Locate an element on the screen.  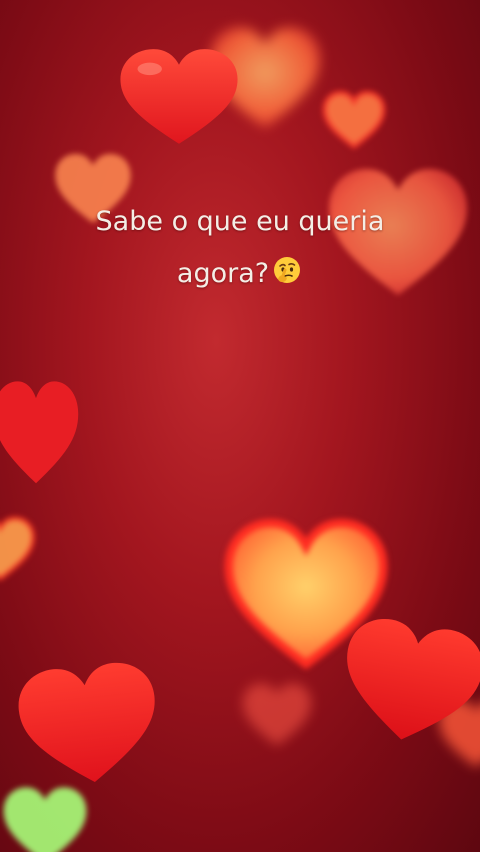
red-heart-left-middle is located at coordinates (40, 434).